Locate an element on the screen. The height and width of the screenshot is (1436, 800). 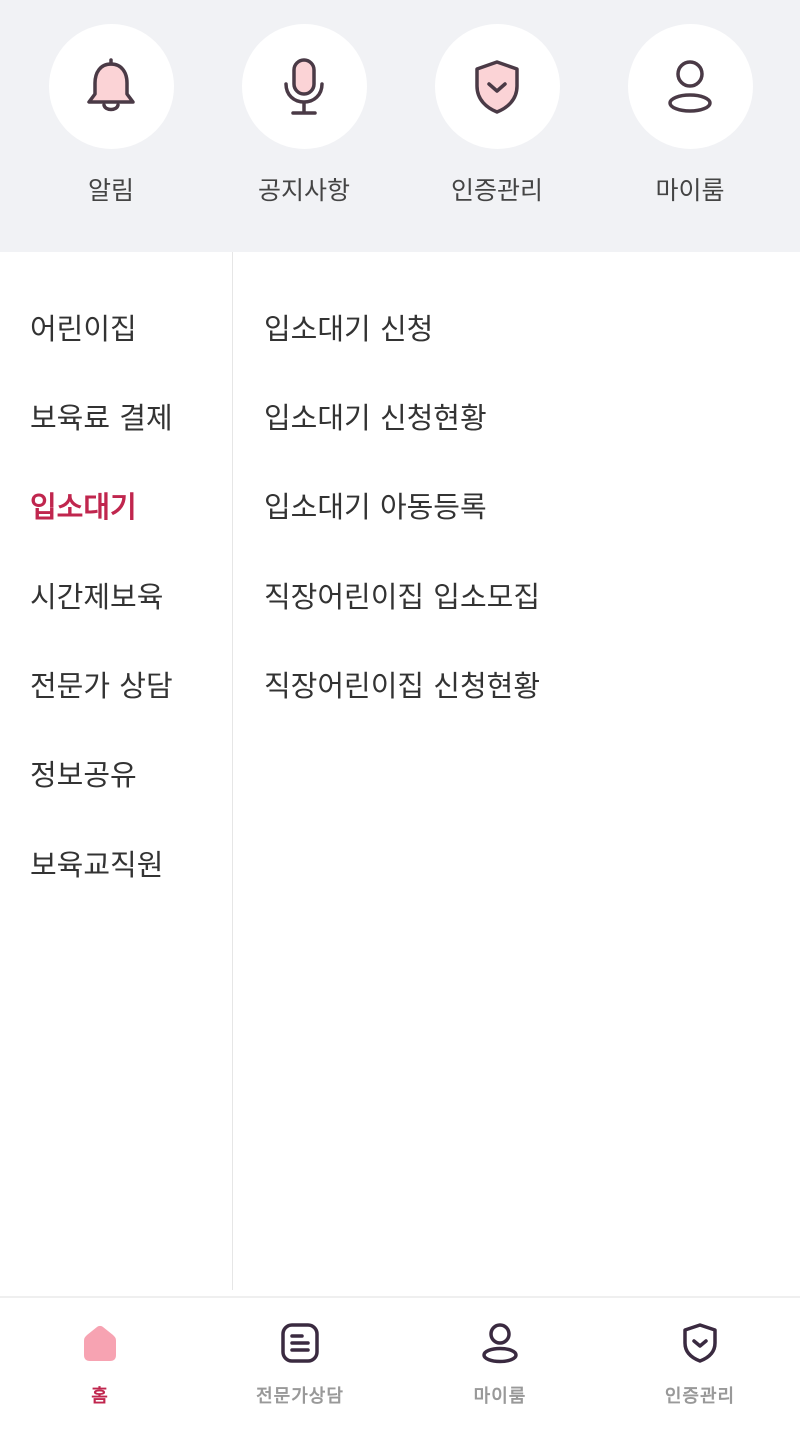
microphone-icon is located at coordinates (304, 86).